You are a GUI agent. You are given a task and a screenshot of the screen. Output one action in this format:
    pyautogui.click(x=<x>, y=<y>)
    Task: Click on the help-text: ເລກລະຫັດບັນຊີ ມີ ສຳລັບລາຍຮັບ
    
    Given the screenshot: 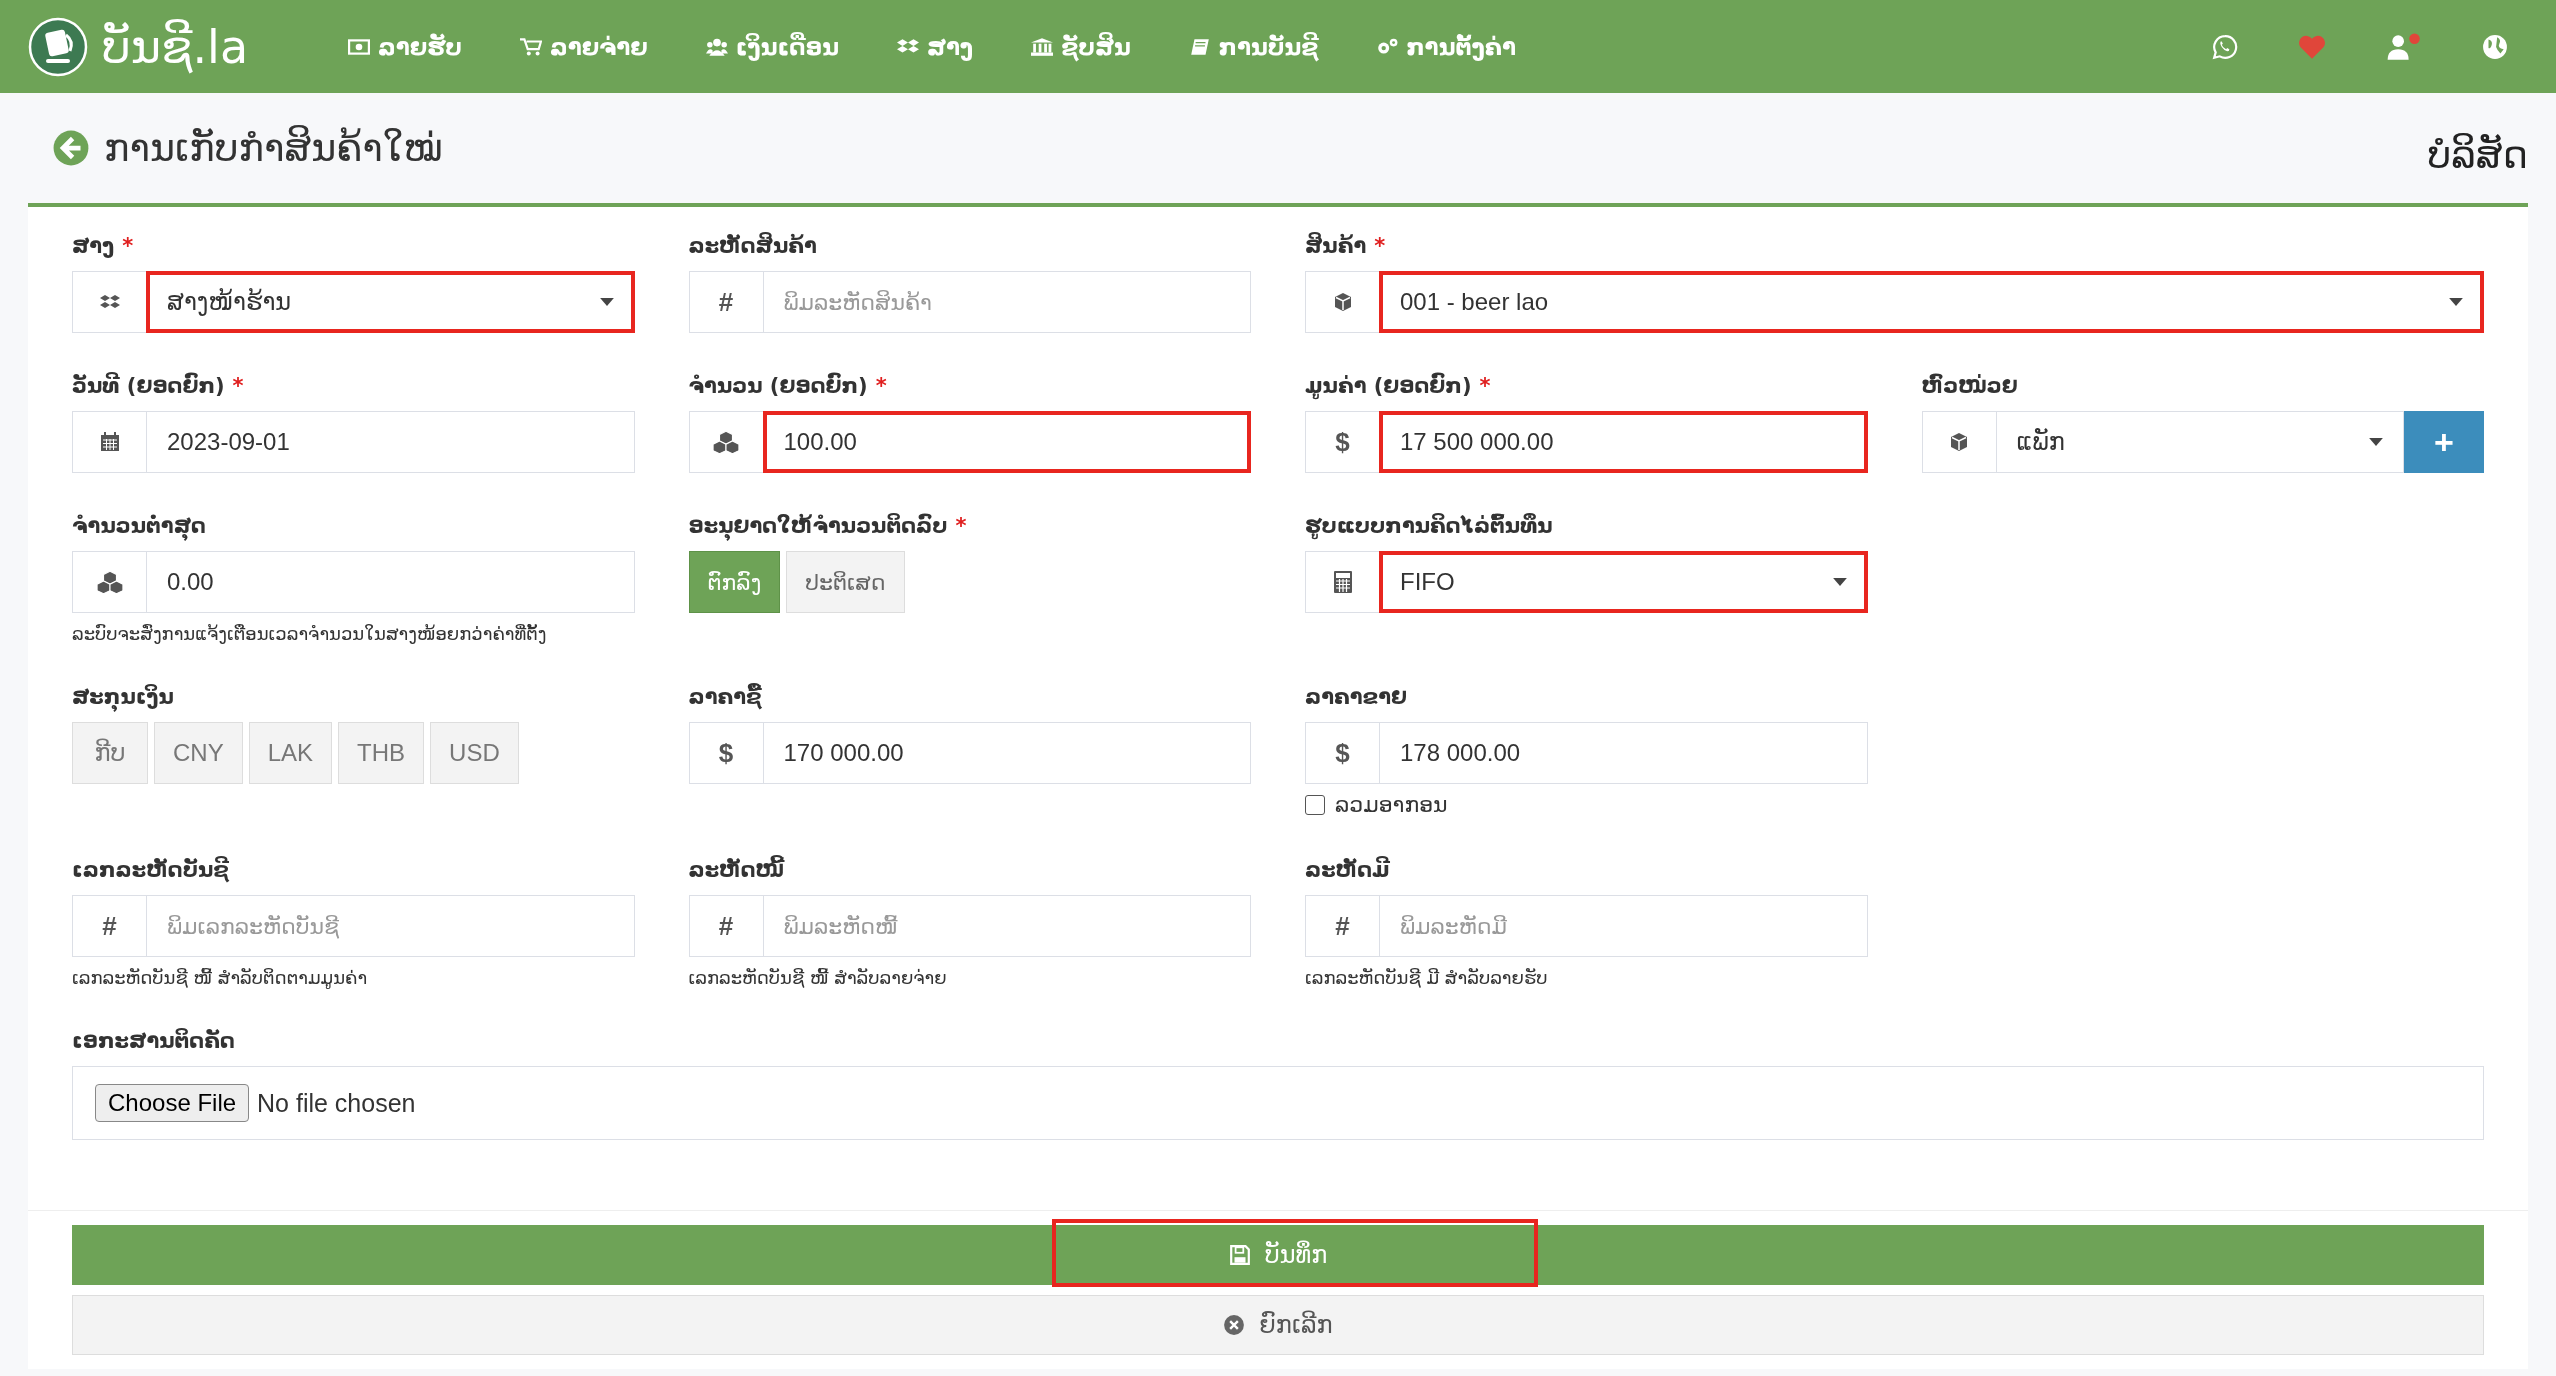 What is the action you would take?
    pyautogui.click(x=1427, y=977)
    